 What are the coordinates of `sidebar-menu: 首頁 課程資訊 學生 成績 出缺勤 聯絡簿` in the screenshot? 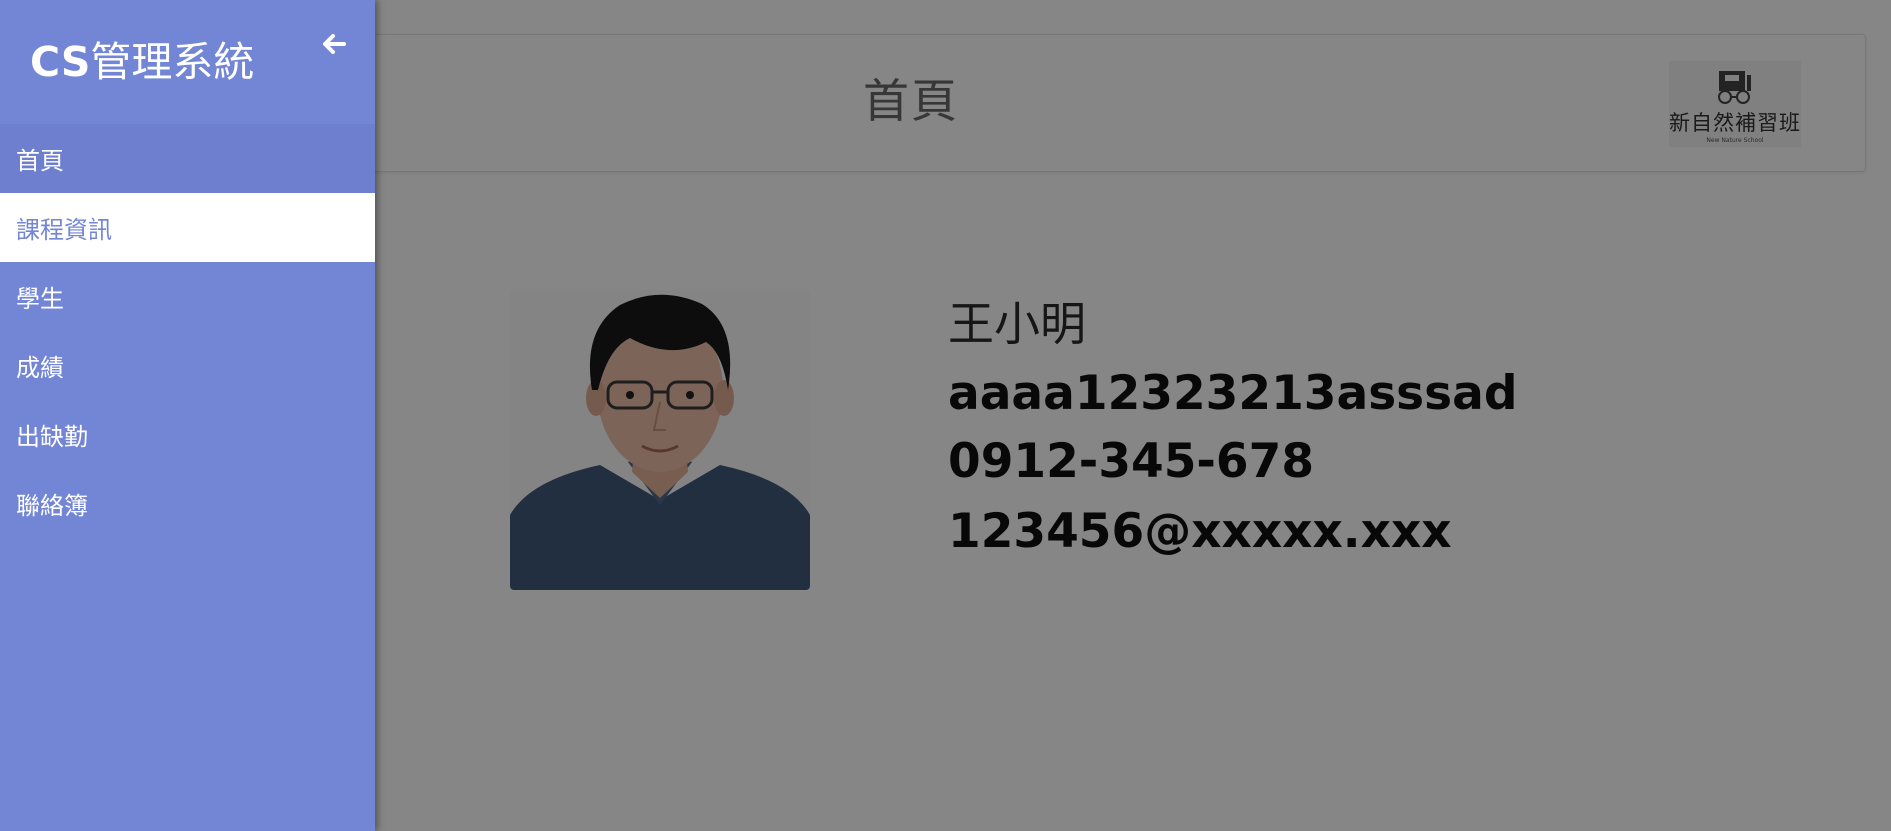 It's located at (187, 331).